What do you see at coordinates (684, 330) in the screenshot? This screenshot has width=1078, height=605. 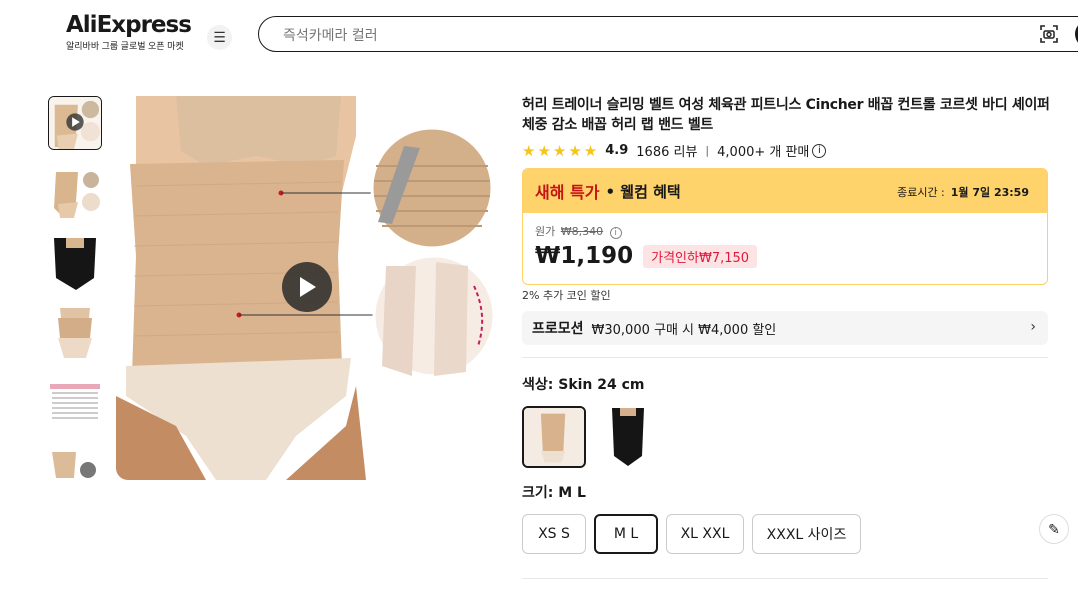 I see `promotion-text: ₩30,000 구매 시 ₩4,000 할인` at bounding box center [684, 330].